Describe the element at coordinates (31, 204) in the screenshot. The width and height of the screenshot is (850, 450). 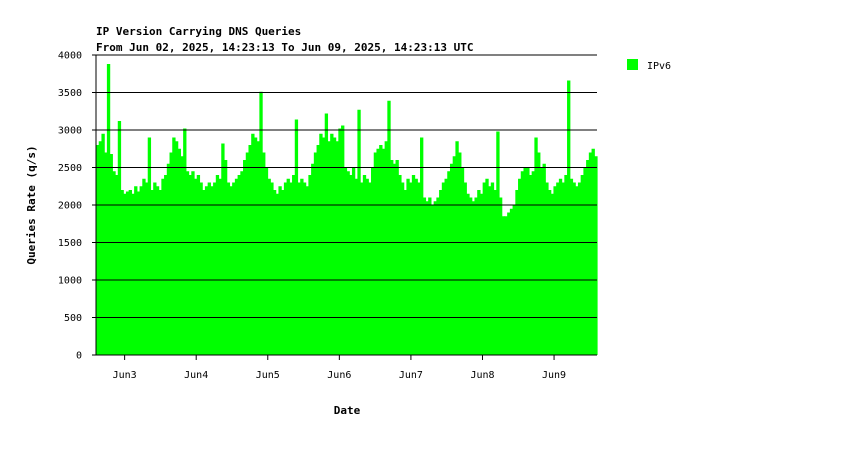
I see `y-axis-label: Queries Rate (q/s)` at that location.